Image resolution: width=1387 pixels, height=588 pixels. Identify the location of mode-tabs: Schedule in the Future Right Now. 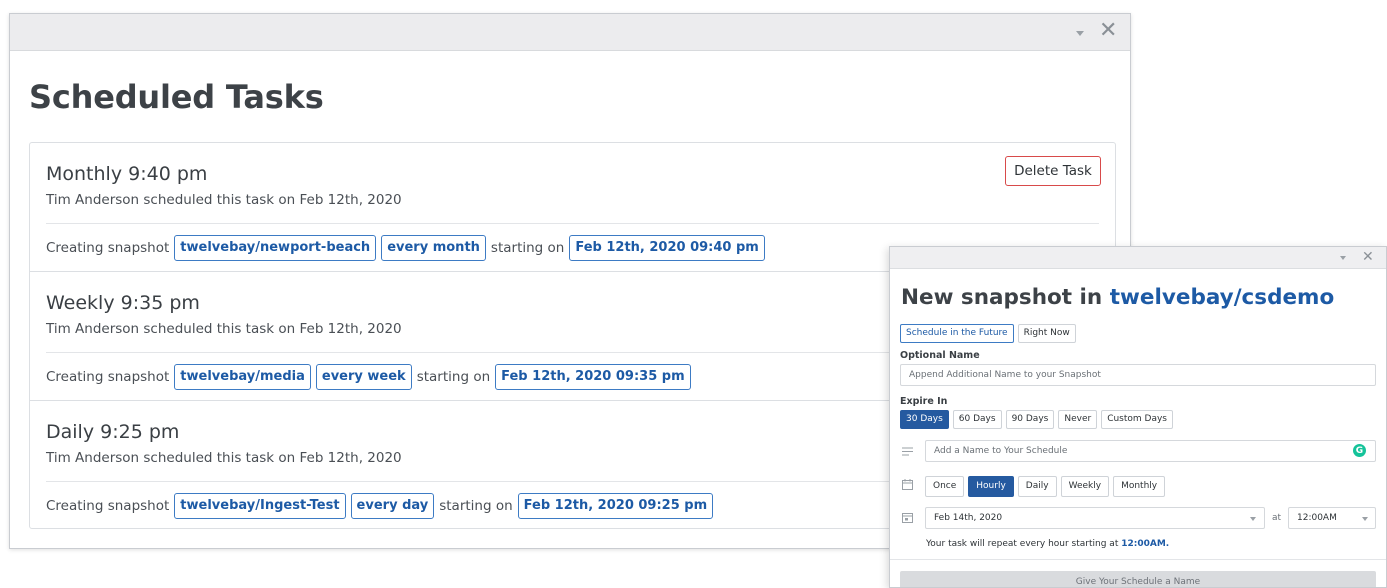
(988, 333).